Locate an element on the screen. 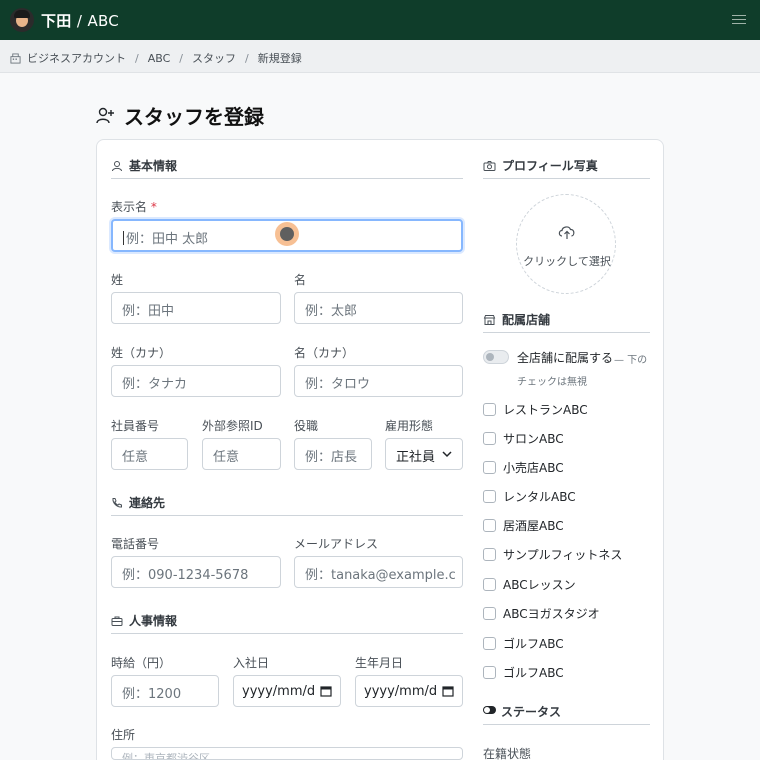 This screenshot has width=760, height=760. store-checkbox: ABCヨガスタジオ is located at coordinates (541, 613).